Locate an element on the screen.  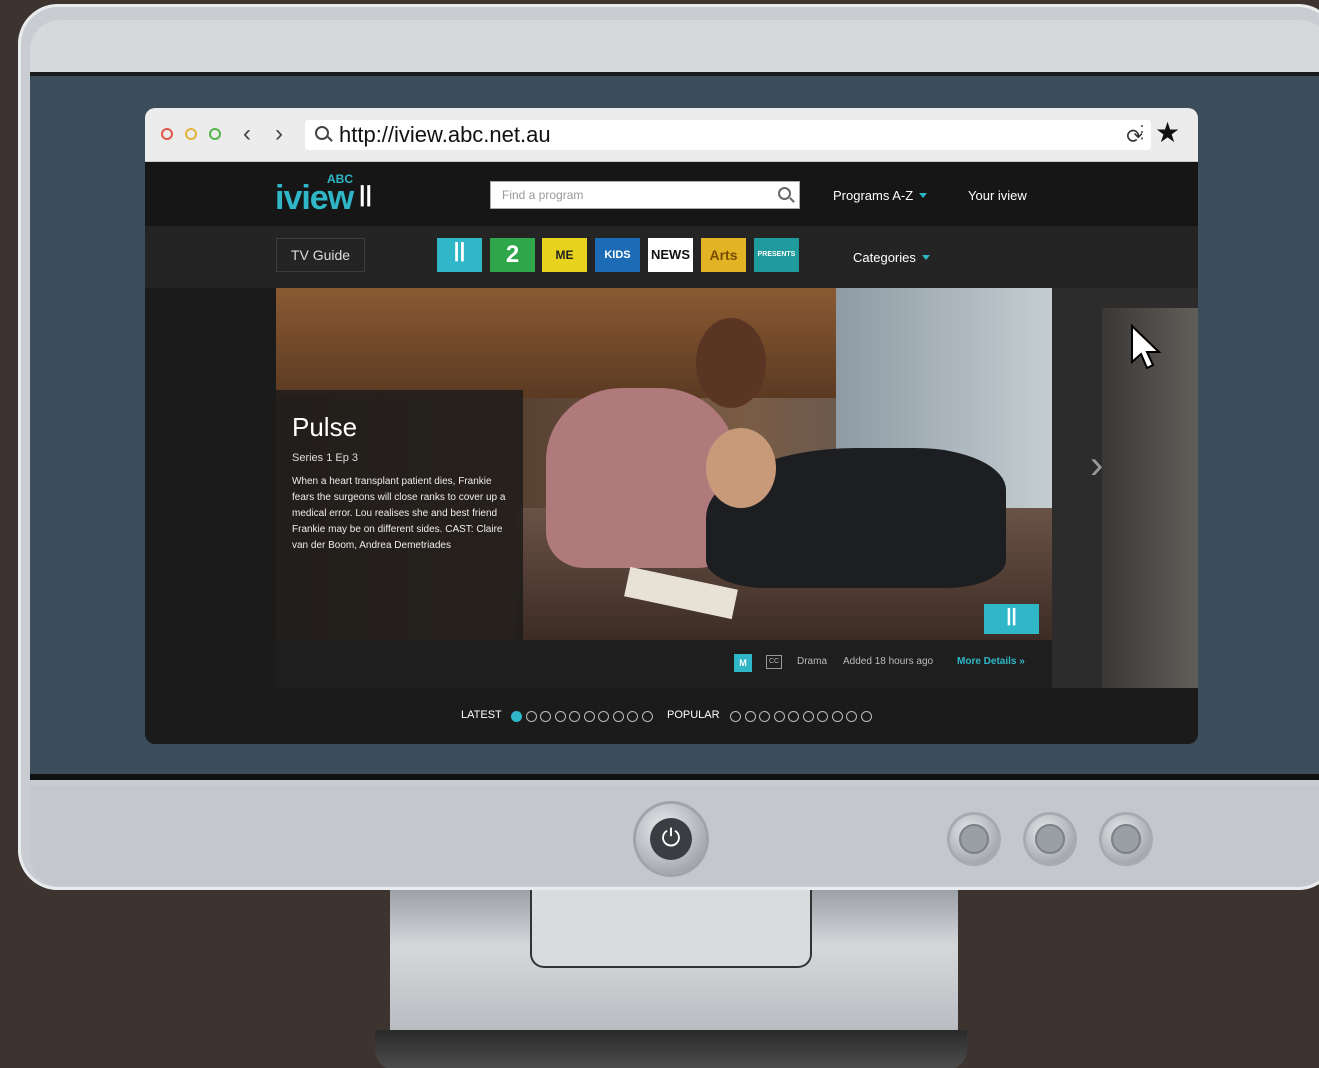
channel-news: NEWS is located at coordinates (670, 255).